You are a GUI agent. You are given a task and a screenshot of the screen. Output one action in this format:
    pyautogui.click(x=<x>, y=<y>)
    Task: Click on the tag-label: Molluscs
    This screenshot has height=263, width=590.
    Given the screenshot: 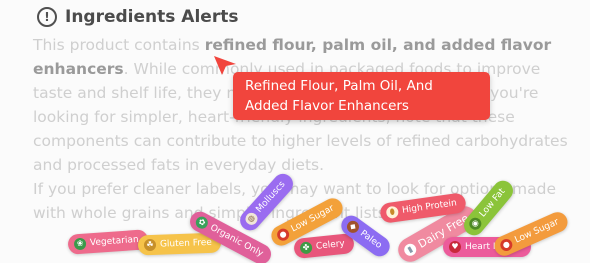 What is the action you would take?
    pyautogui.click(x=271, y=197)
    